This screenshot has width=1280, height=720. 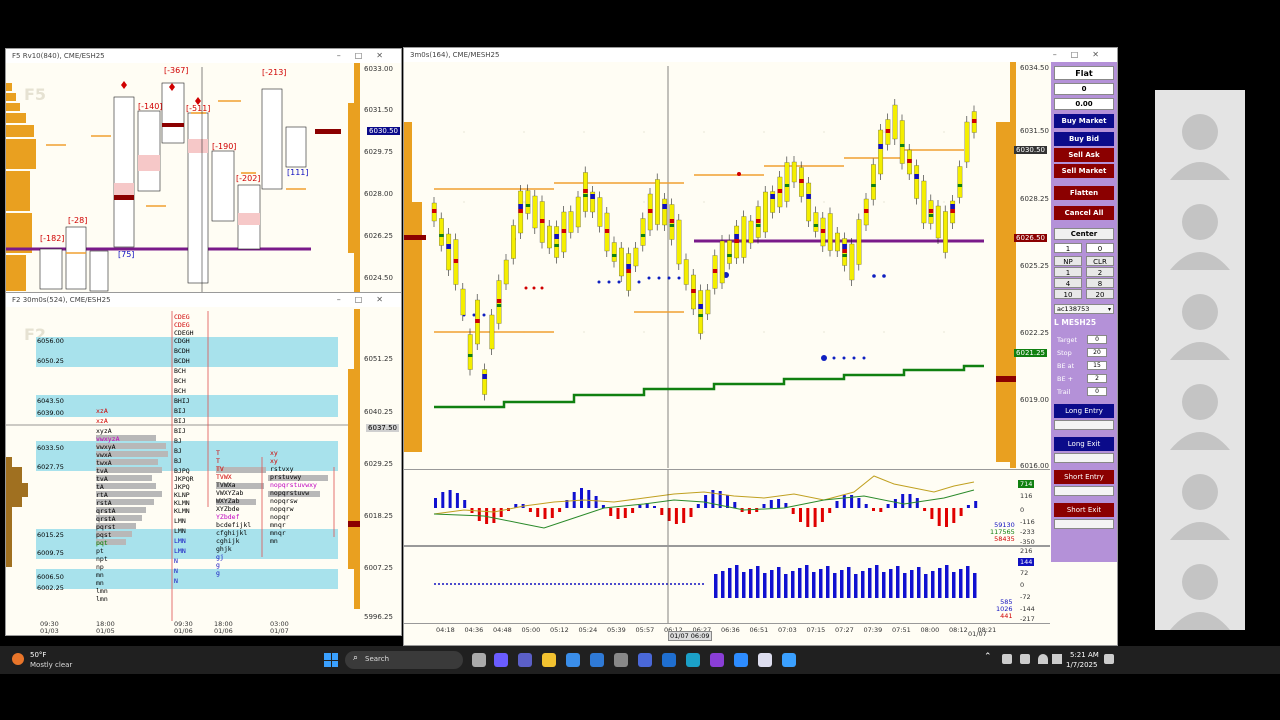 I want to click on display-icon, so click(x=1025, y=659).